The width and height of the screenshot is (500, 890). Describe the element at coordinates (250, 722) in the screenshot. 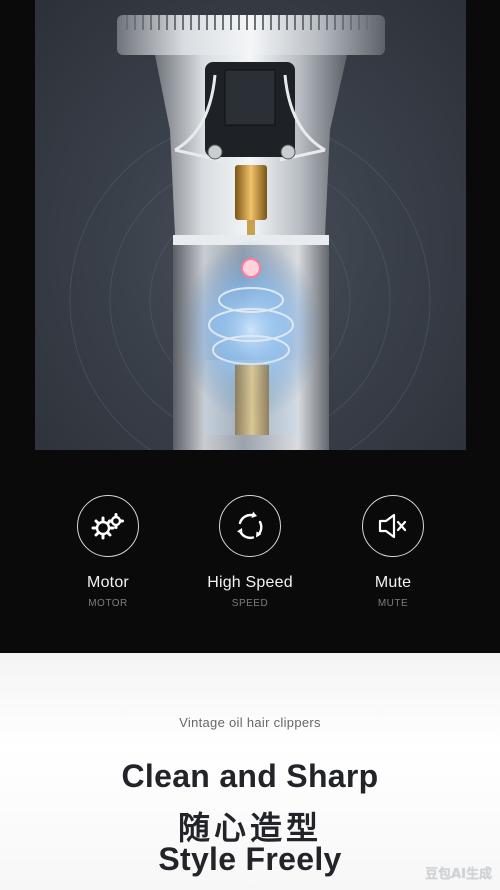

I see `tagline: Vintage oil hair clippers` at that location.